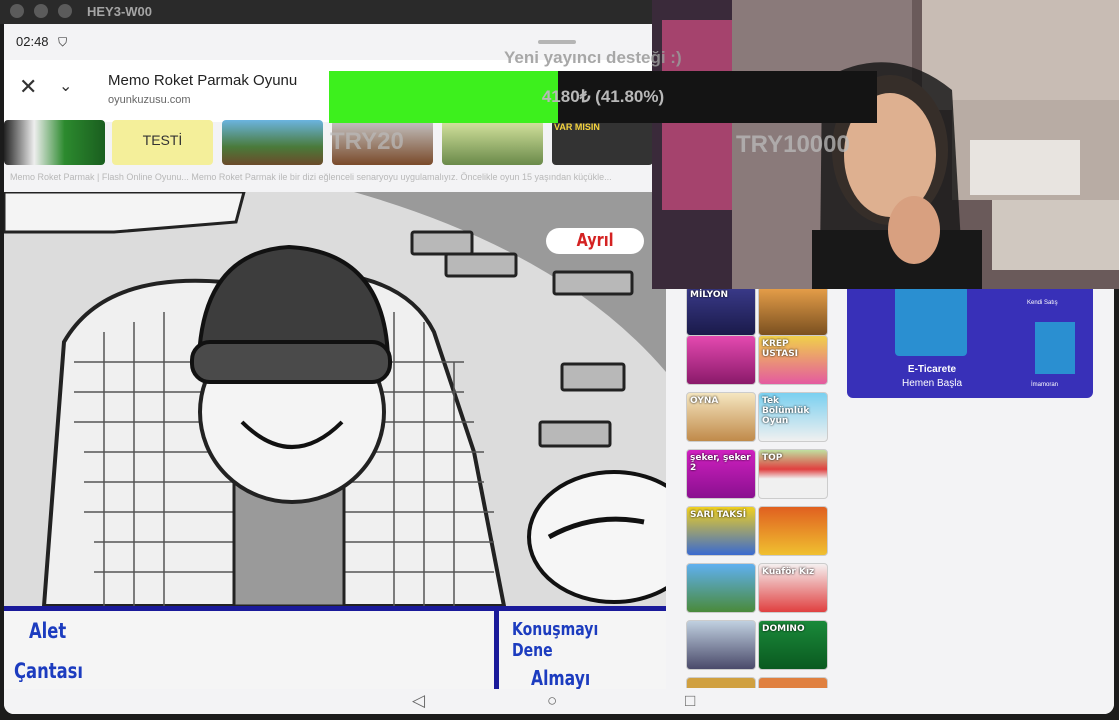 Image resolution: width=1119 pixels, height=720 pixels. Describe the element at coordinates (931, 321) in the screenshot. I see `ad-person-image` at that location.